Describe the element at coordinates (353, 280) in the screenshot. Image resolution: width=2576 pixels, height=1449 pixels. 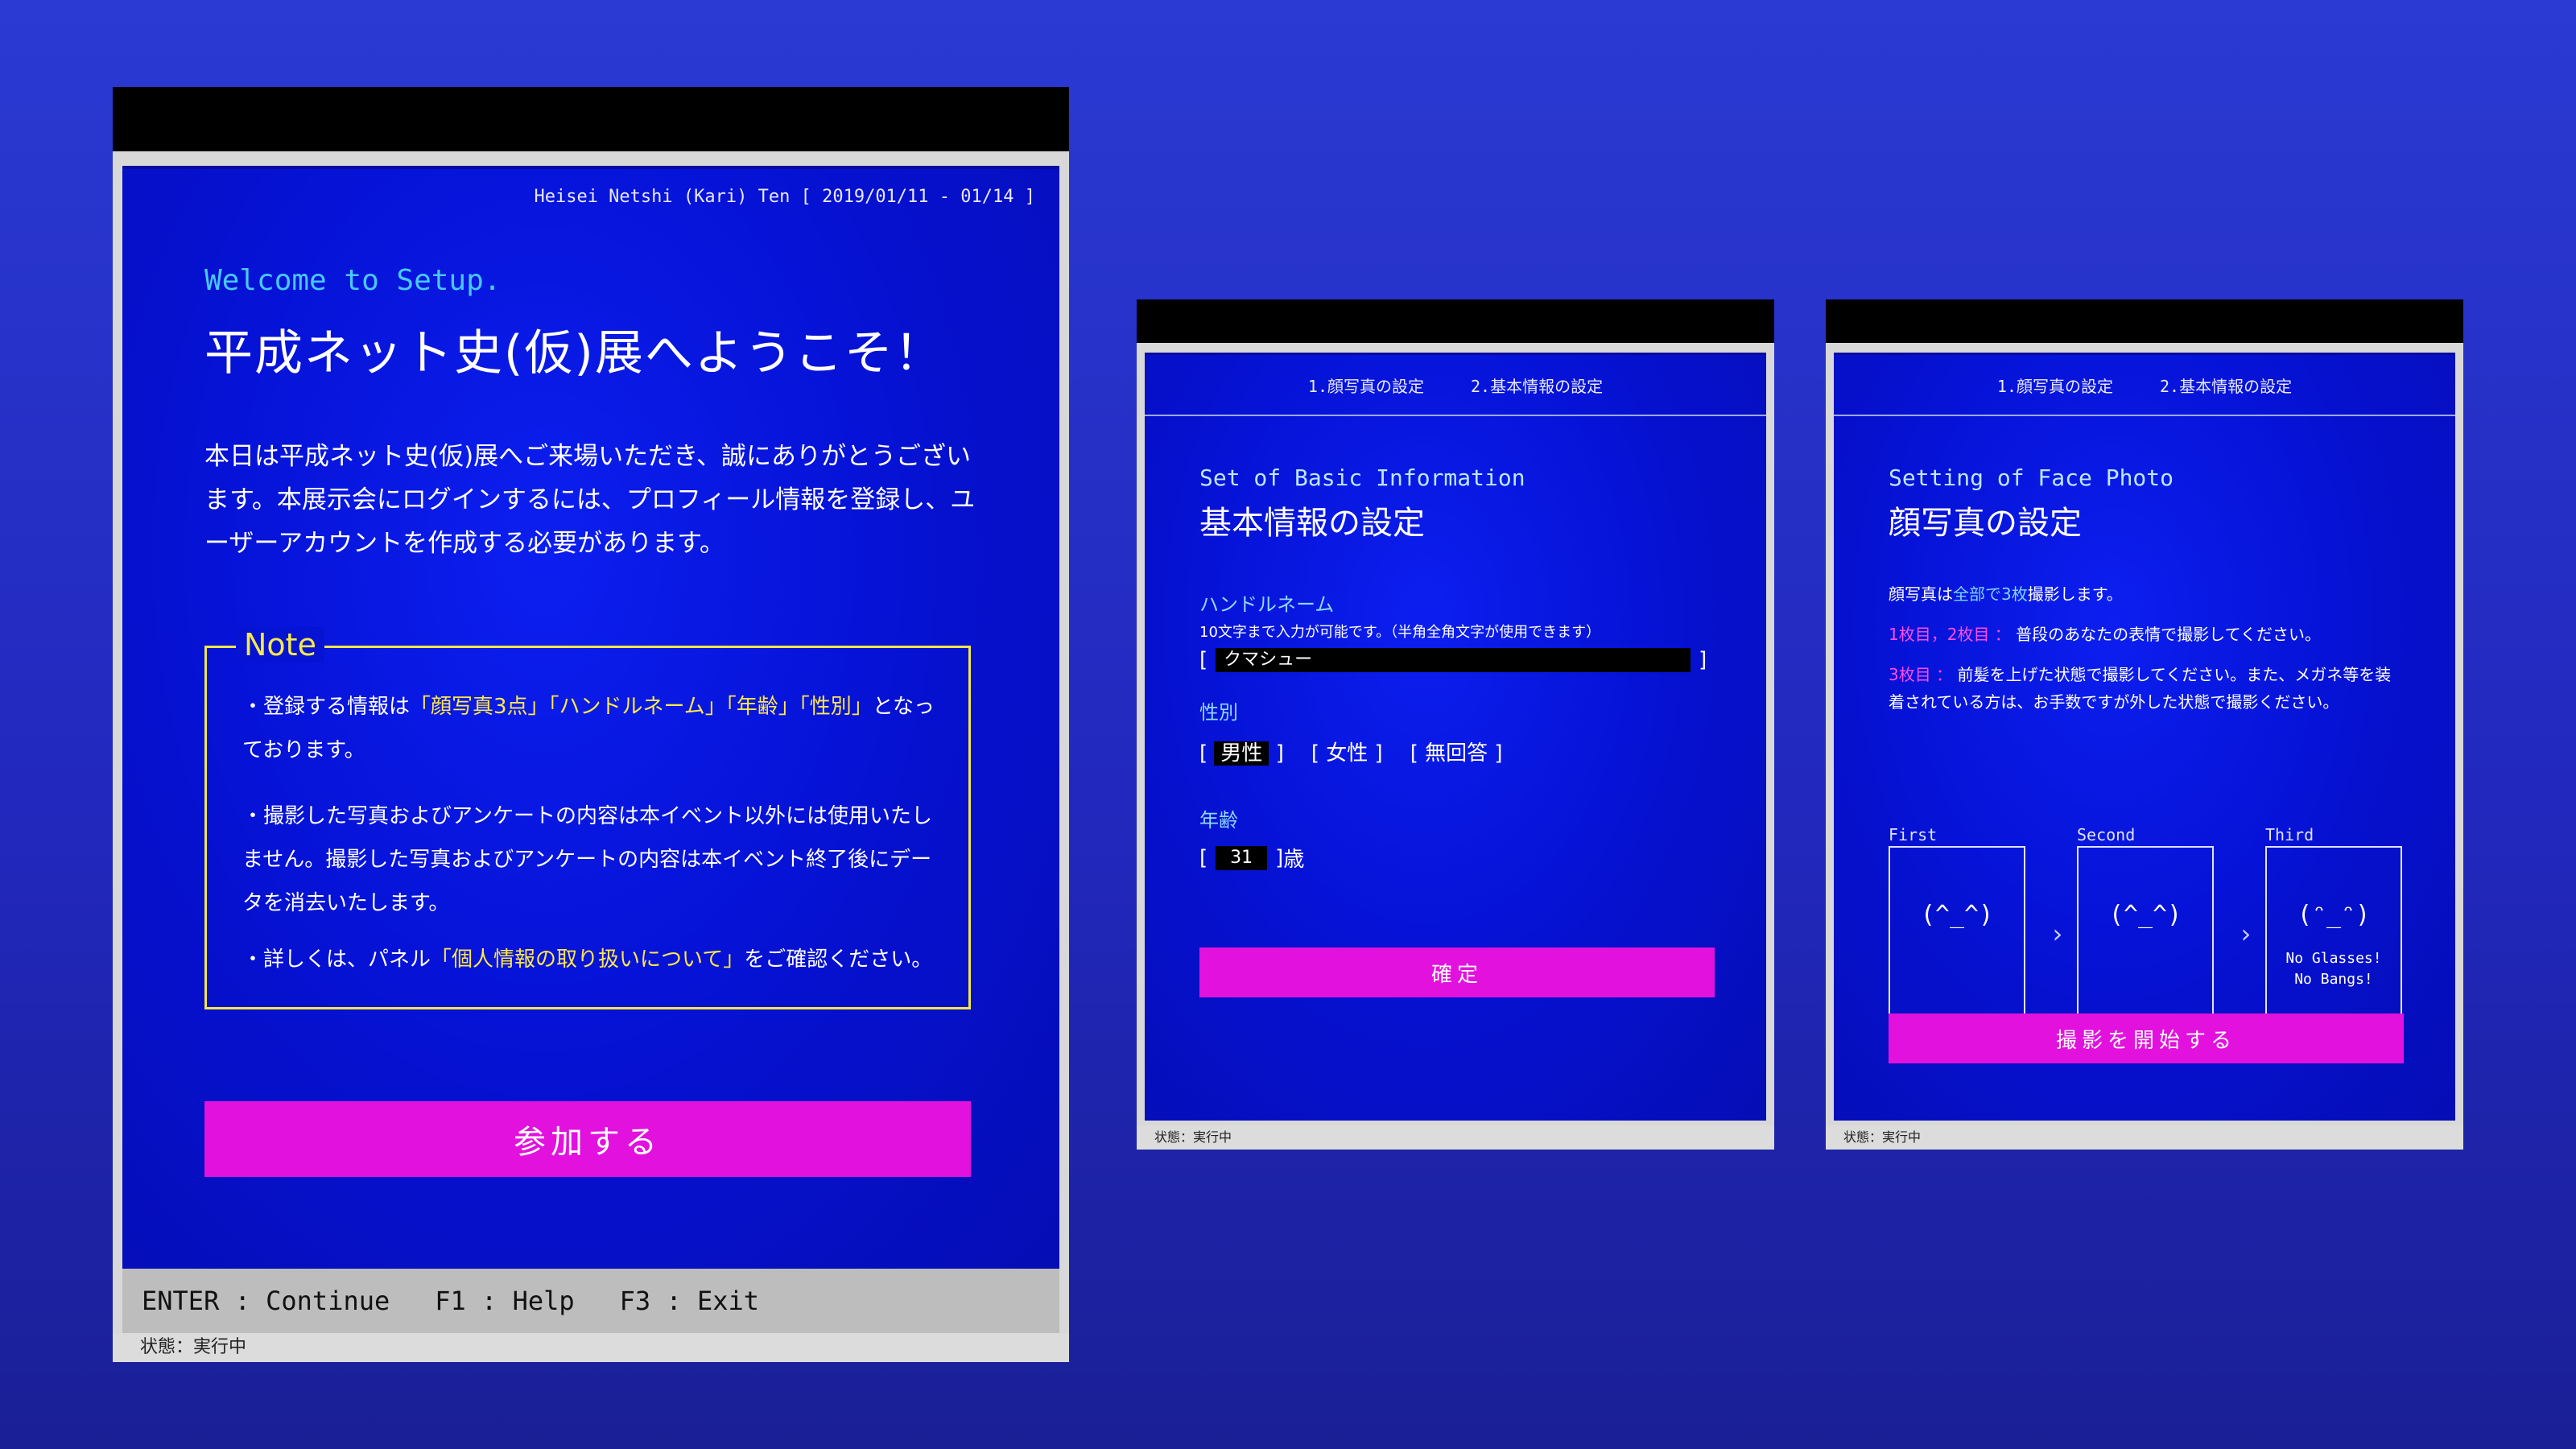
I see `welcome-heading: Welcome to Setup.` at that location.